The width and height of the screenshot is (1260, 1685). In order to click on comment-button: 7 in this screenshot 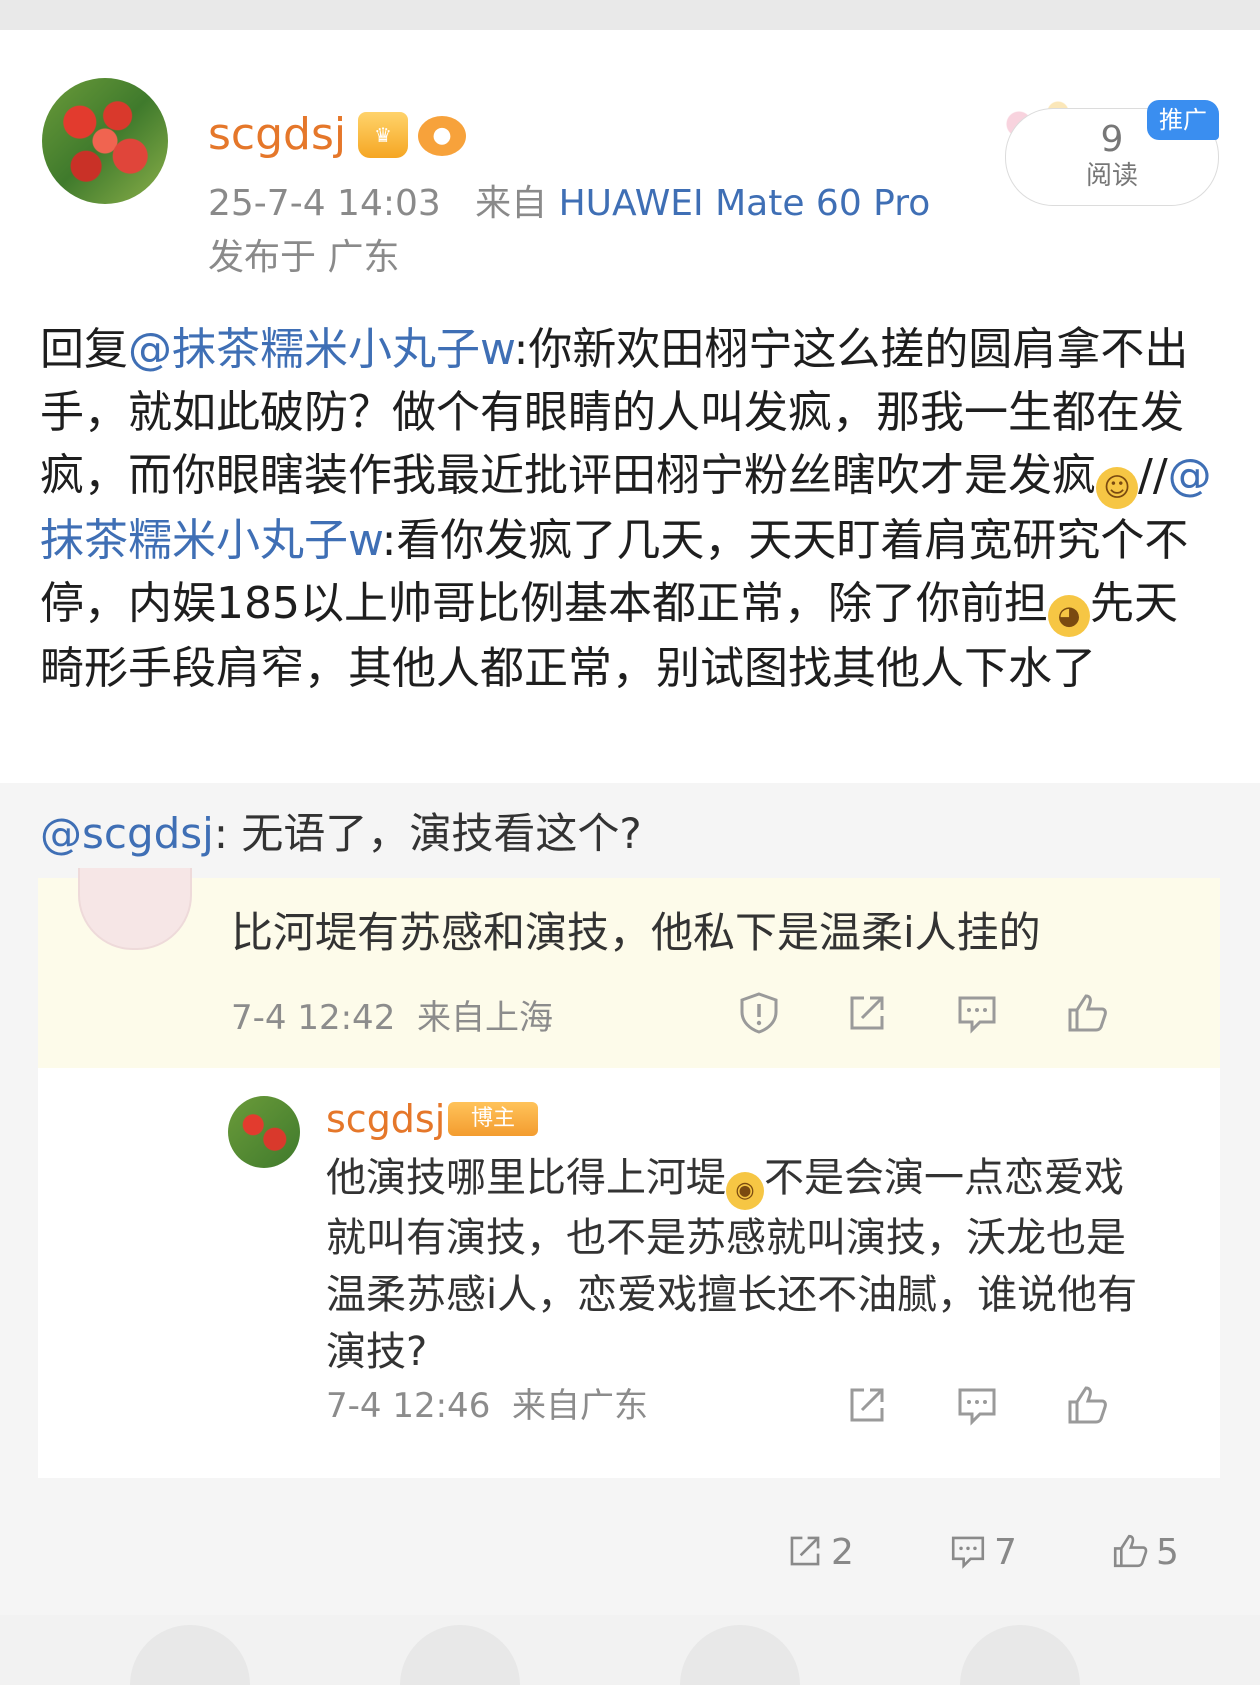, I will do `click(982, 1553)`.